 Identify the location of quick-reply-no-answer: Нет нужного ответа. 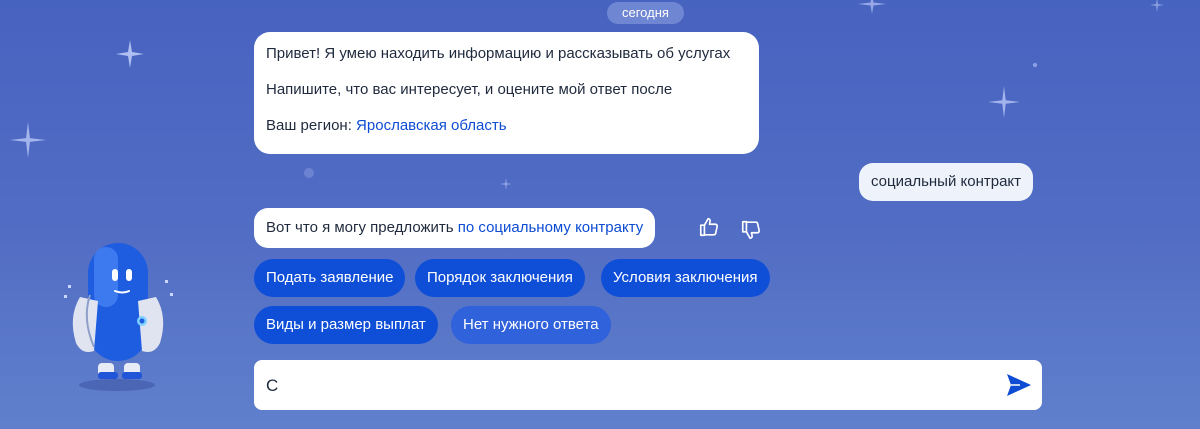
(531, 325).